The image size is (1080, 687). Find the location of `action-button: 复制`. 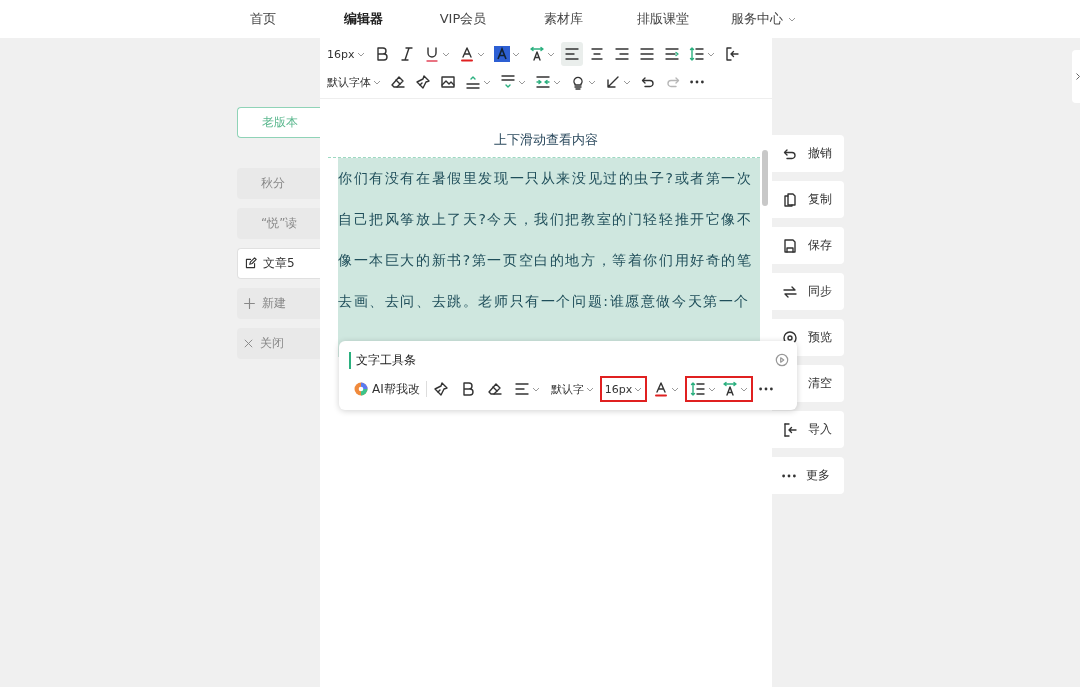

action-button: 复制 is located at coordinates (808, 199).